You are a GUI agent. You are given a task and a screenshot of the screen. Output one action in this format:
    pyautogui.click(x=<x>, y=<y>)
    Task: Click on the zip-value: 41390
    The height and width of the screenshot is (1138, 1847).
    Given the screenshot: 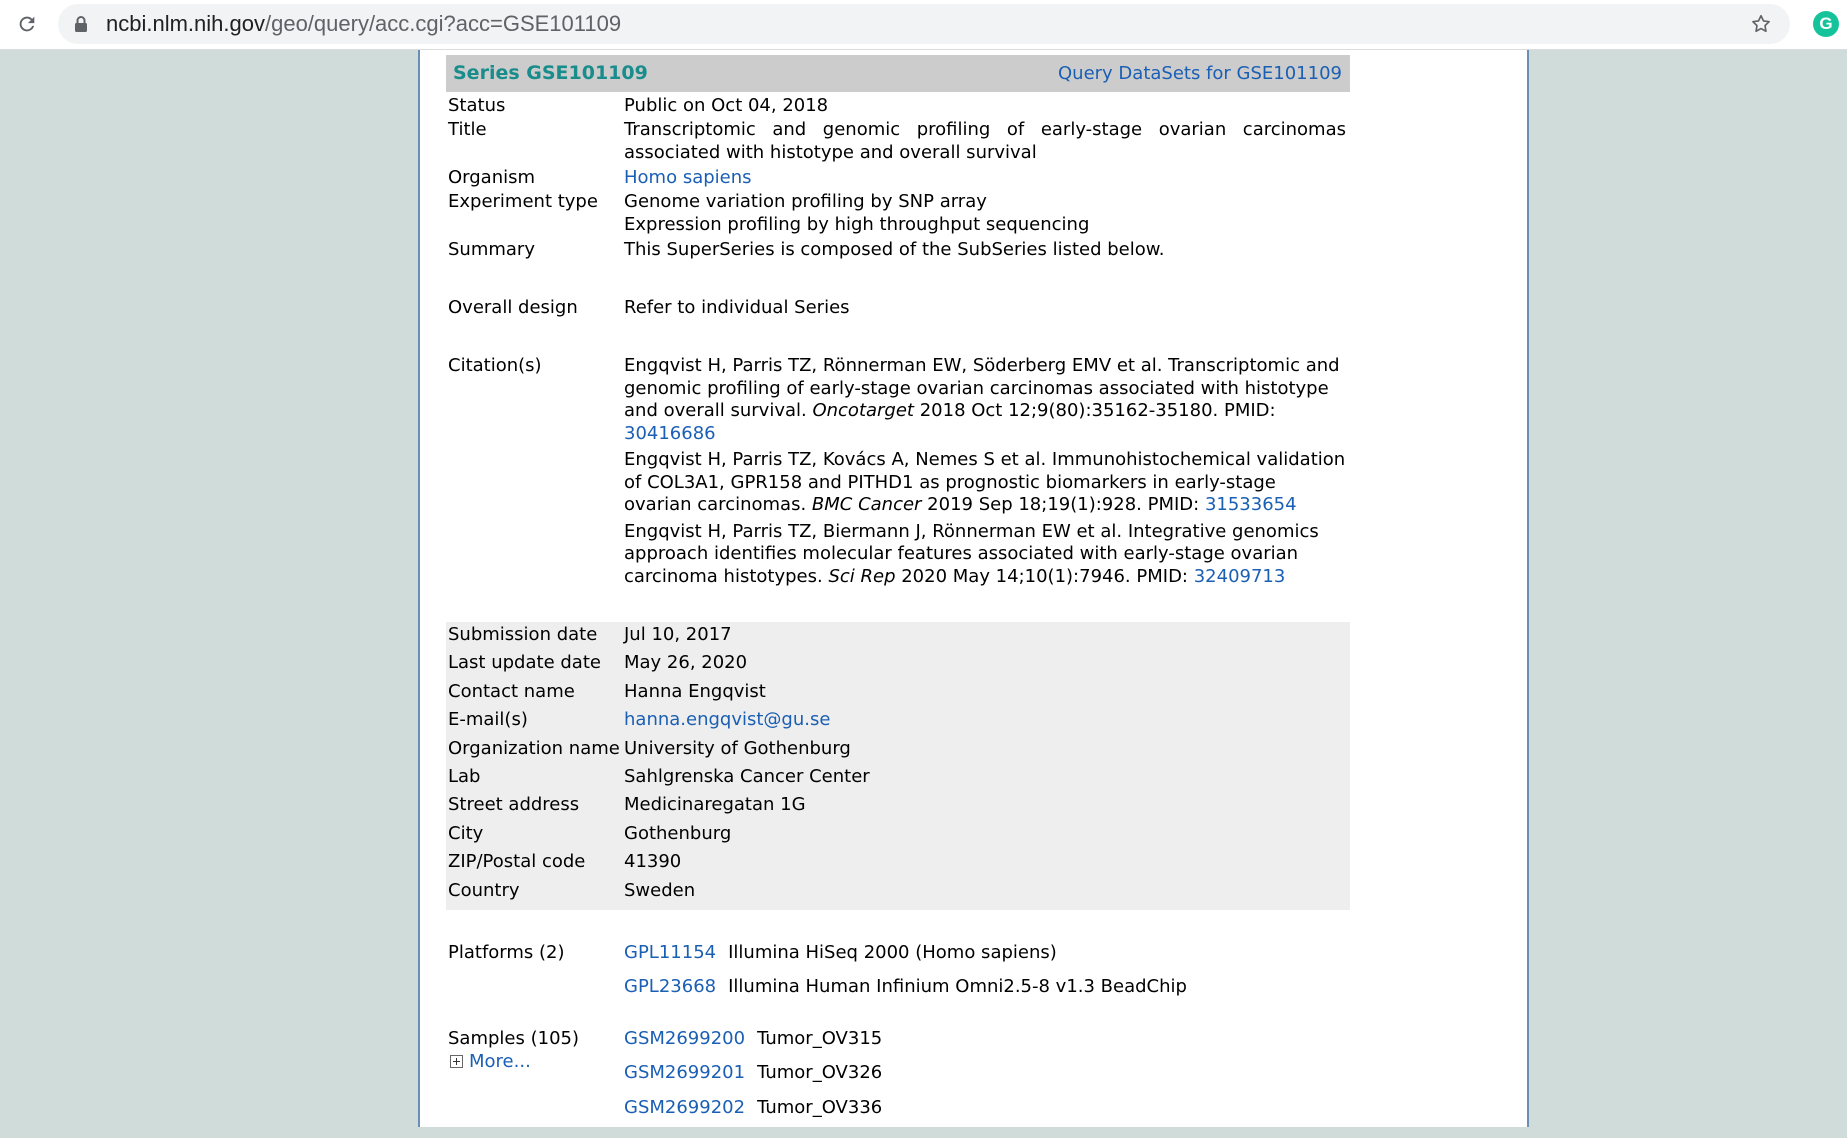 What is the action you would take?
    pyautogui.click(x=653, y=862)
    